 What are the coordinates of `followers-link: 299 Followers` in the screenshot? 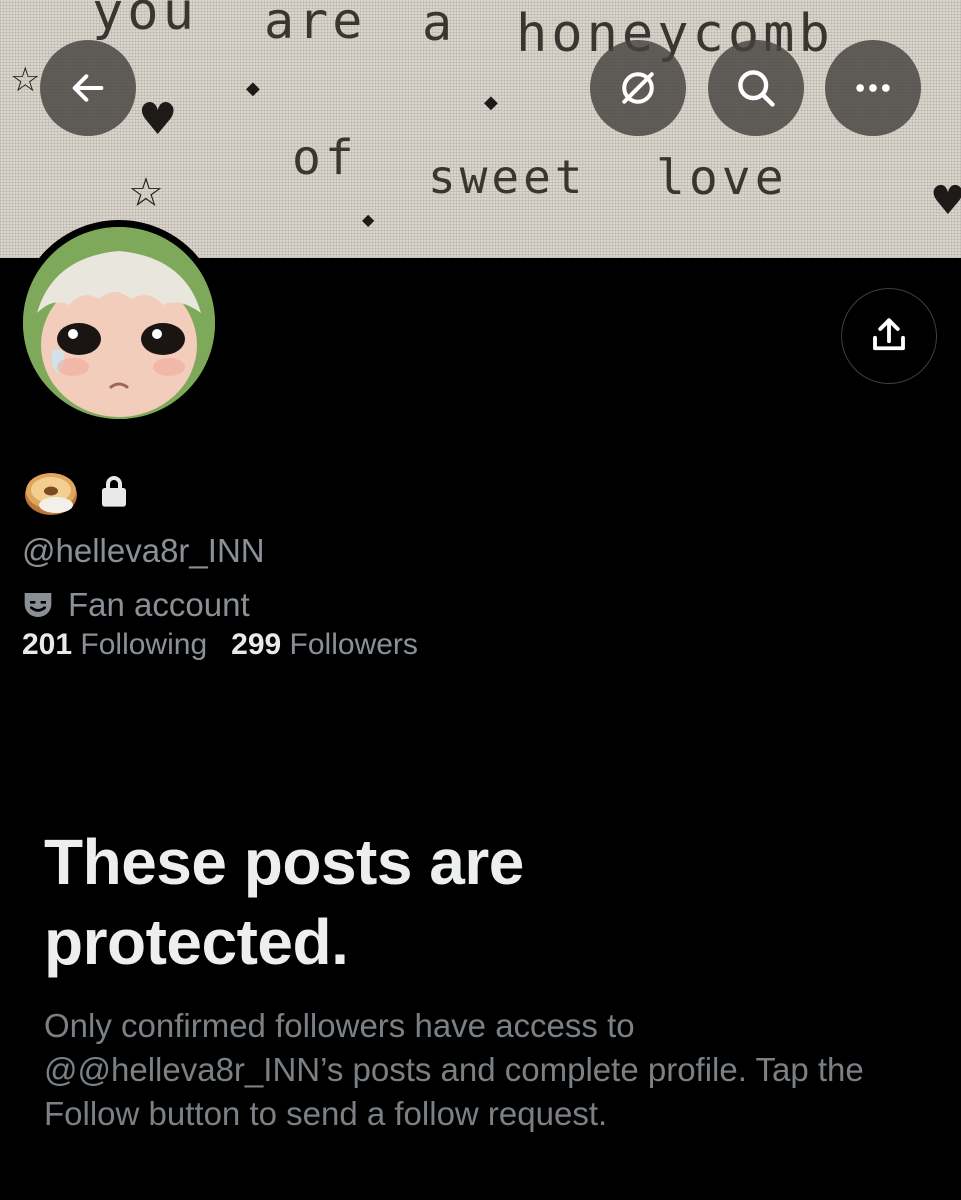 It's located at (324, 644).